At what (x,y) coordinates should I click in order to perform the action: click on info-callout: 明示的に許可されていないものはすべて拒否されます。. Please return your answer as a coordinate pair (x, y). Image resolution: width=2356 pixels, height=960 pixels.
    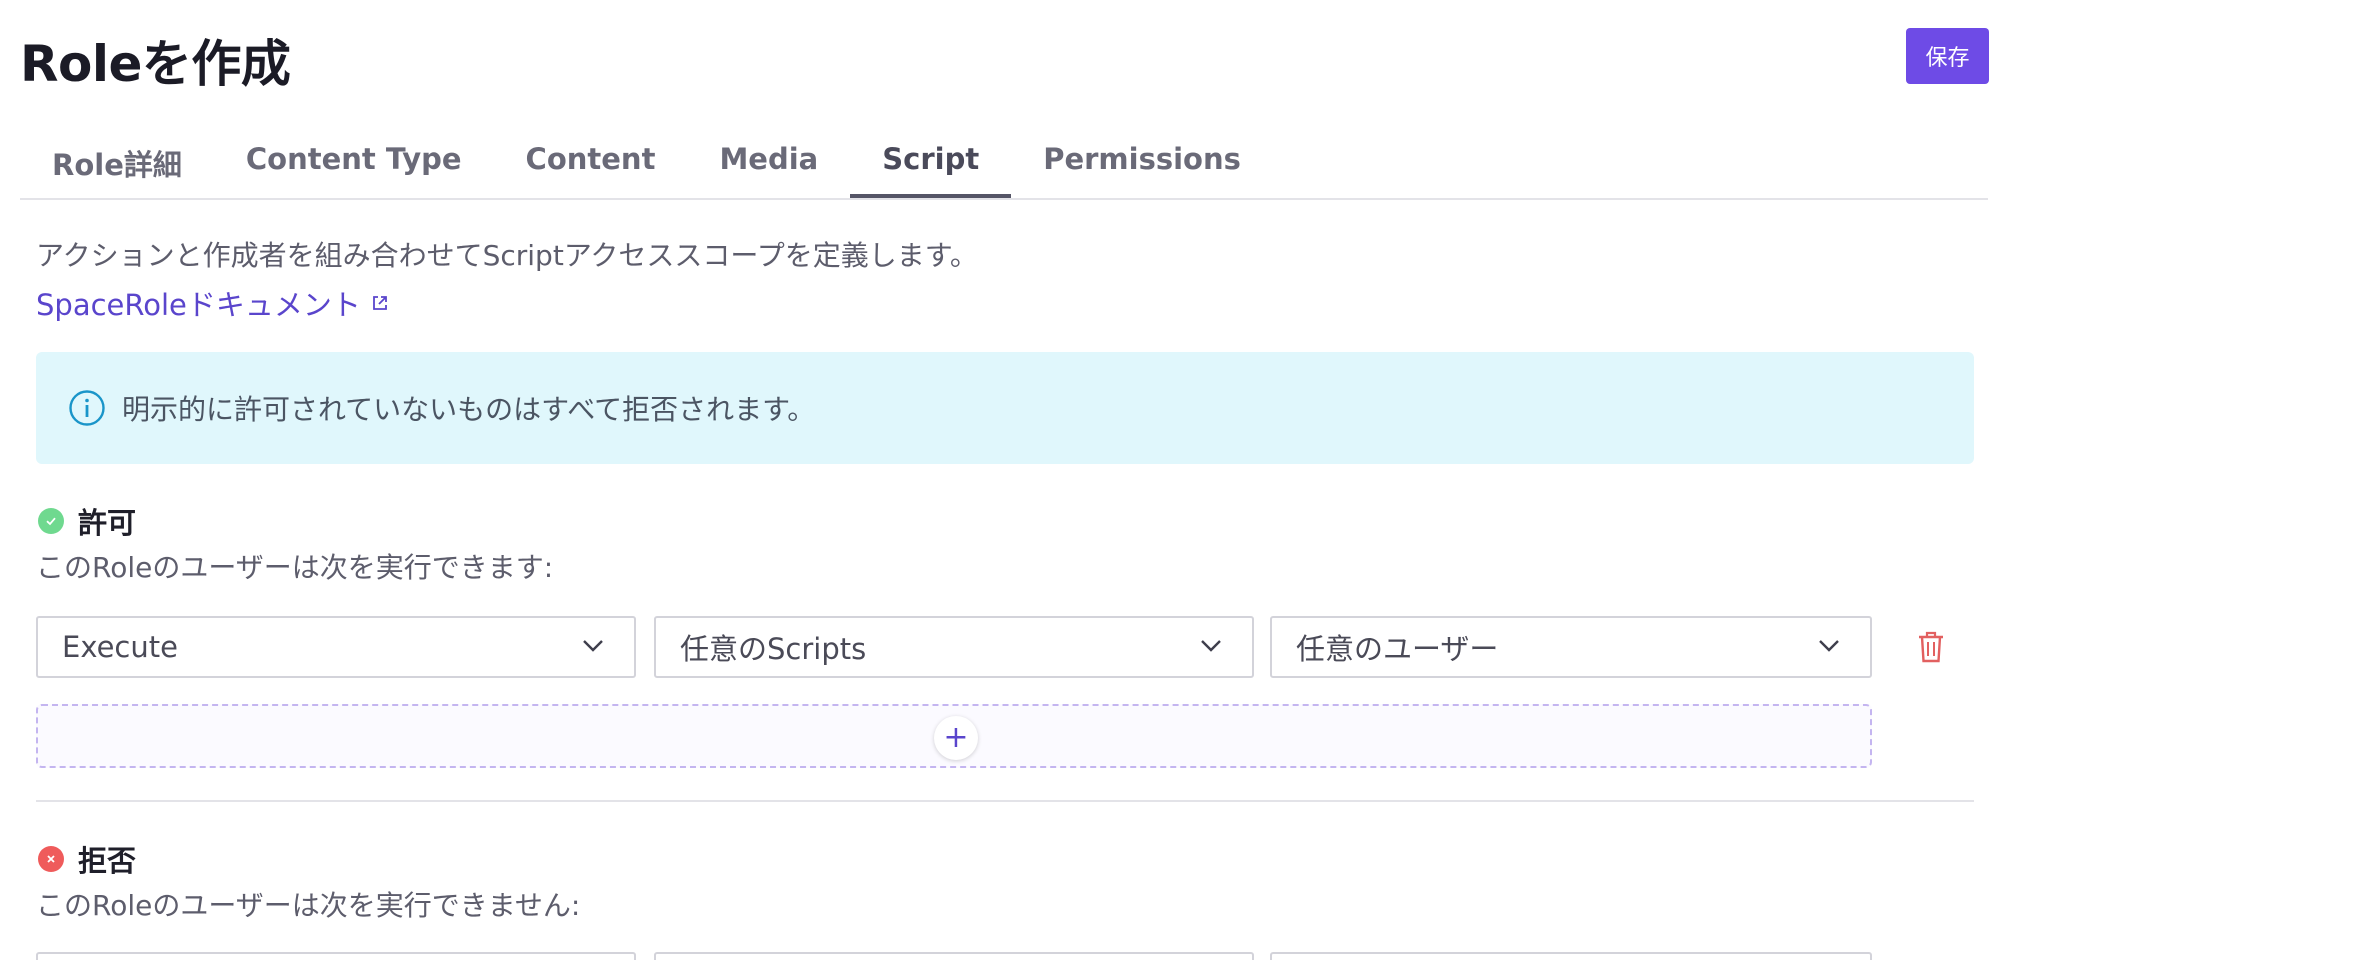
    Looking at the image, I should click on (1005, 408).